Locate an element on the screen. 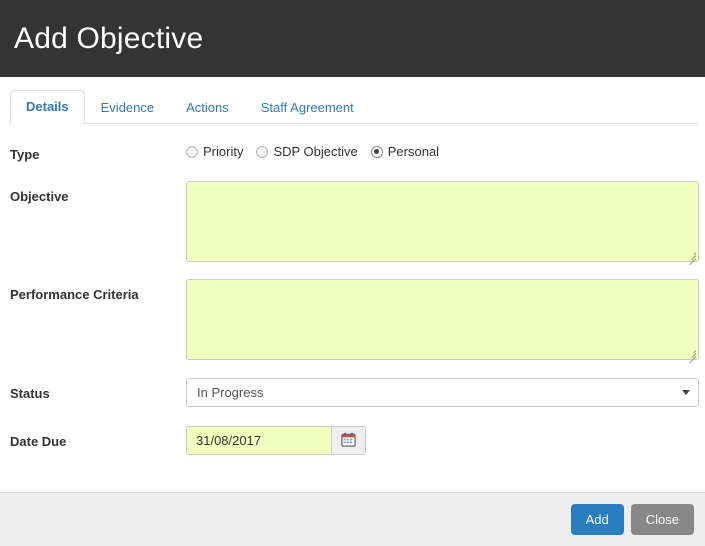 The height and width of the screenshot is (546, 705). tab-actions-label: Actions is located at coordinates (207, 108).